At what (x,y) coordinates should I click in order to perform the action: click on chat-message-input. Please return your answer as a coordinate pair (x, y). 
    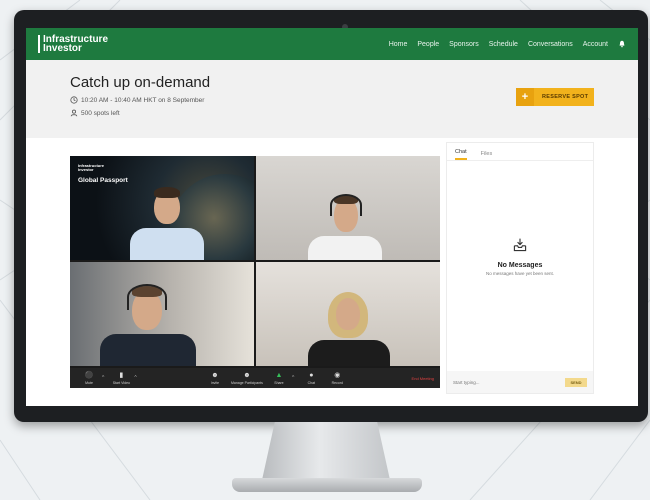
    Looking at the image, I should click on (509, 382).